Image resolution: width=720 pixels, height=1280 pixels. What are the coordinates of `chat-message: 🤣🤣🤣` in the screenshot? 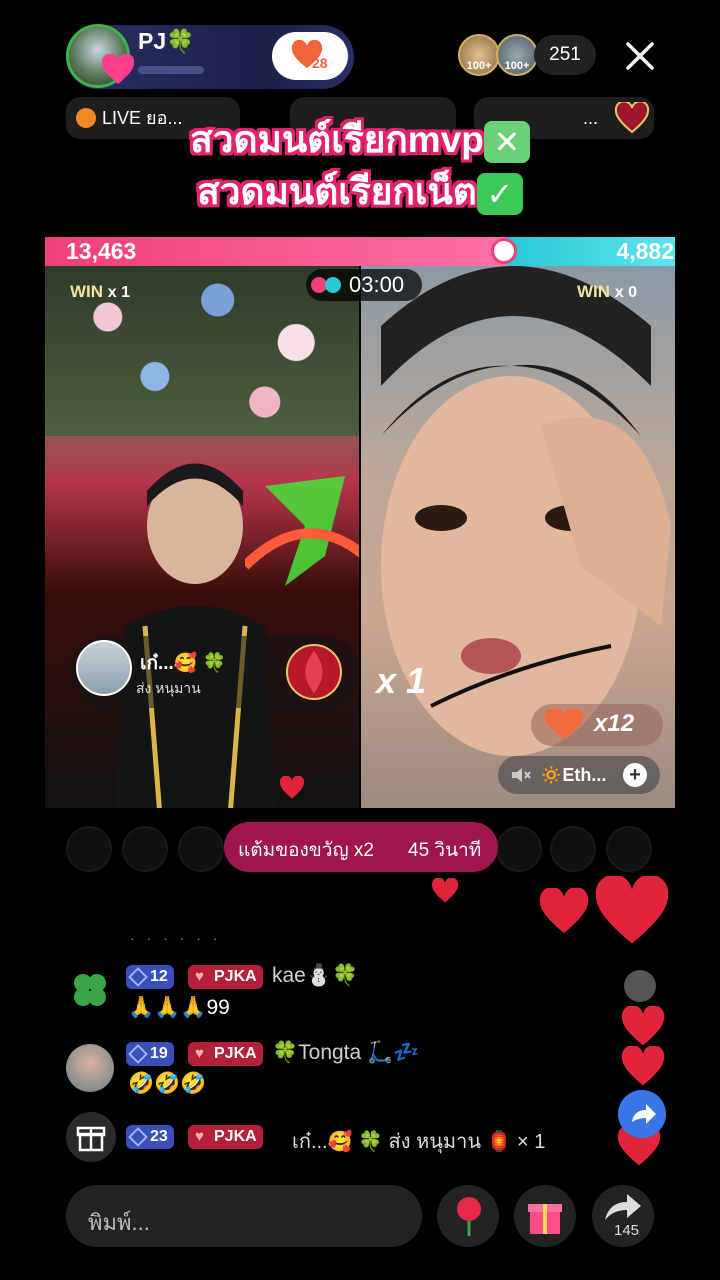 It's located at (167, 1083).